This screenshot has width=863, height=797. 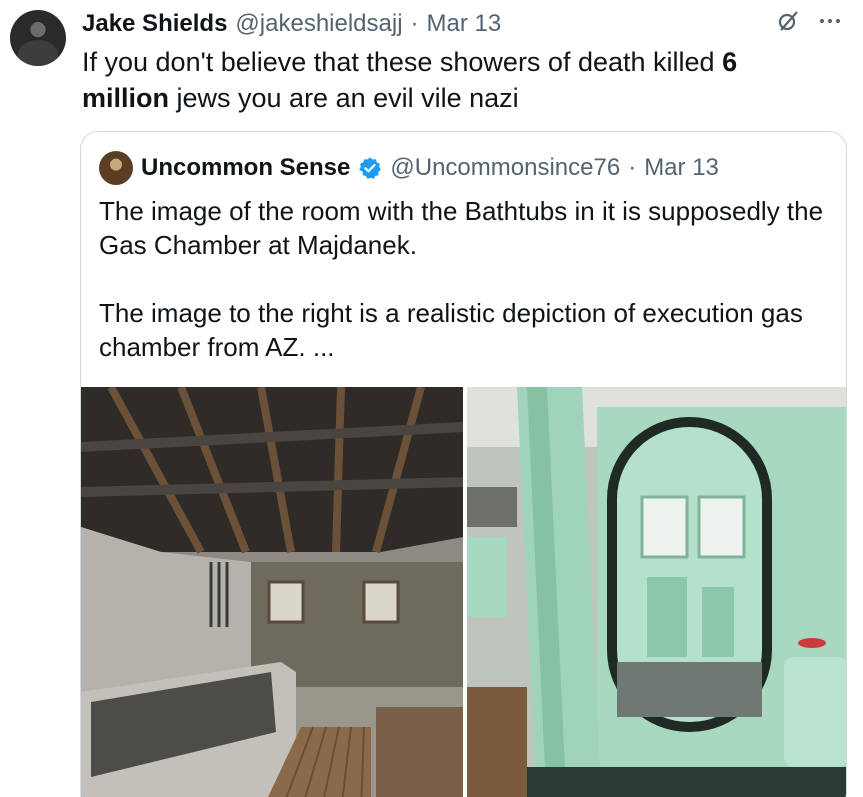 What do you see at coordinates (370, 168) in the screenshot?
I see `verified-badge-icon` at bounding box center [370, 168].